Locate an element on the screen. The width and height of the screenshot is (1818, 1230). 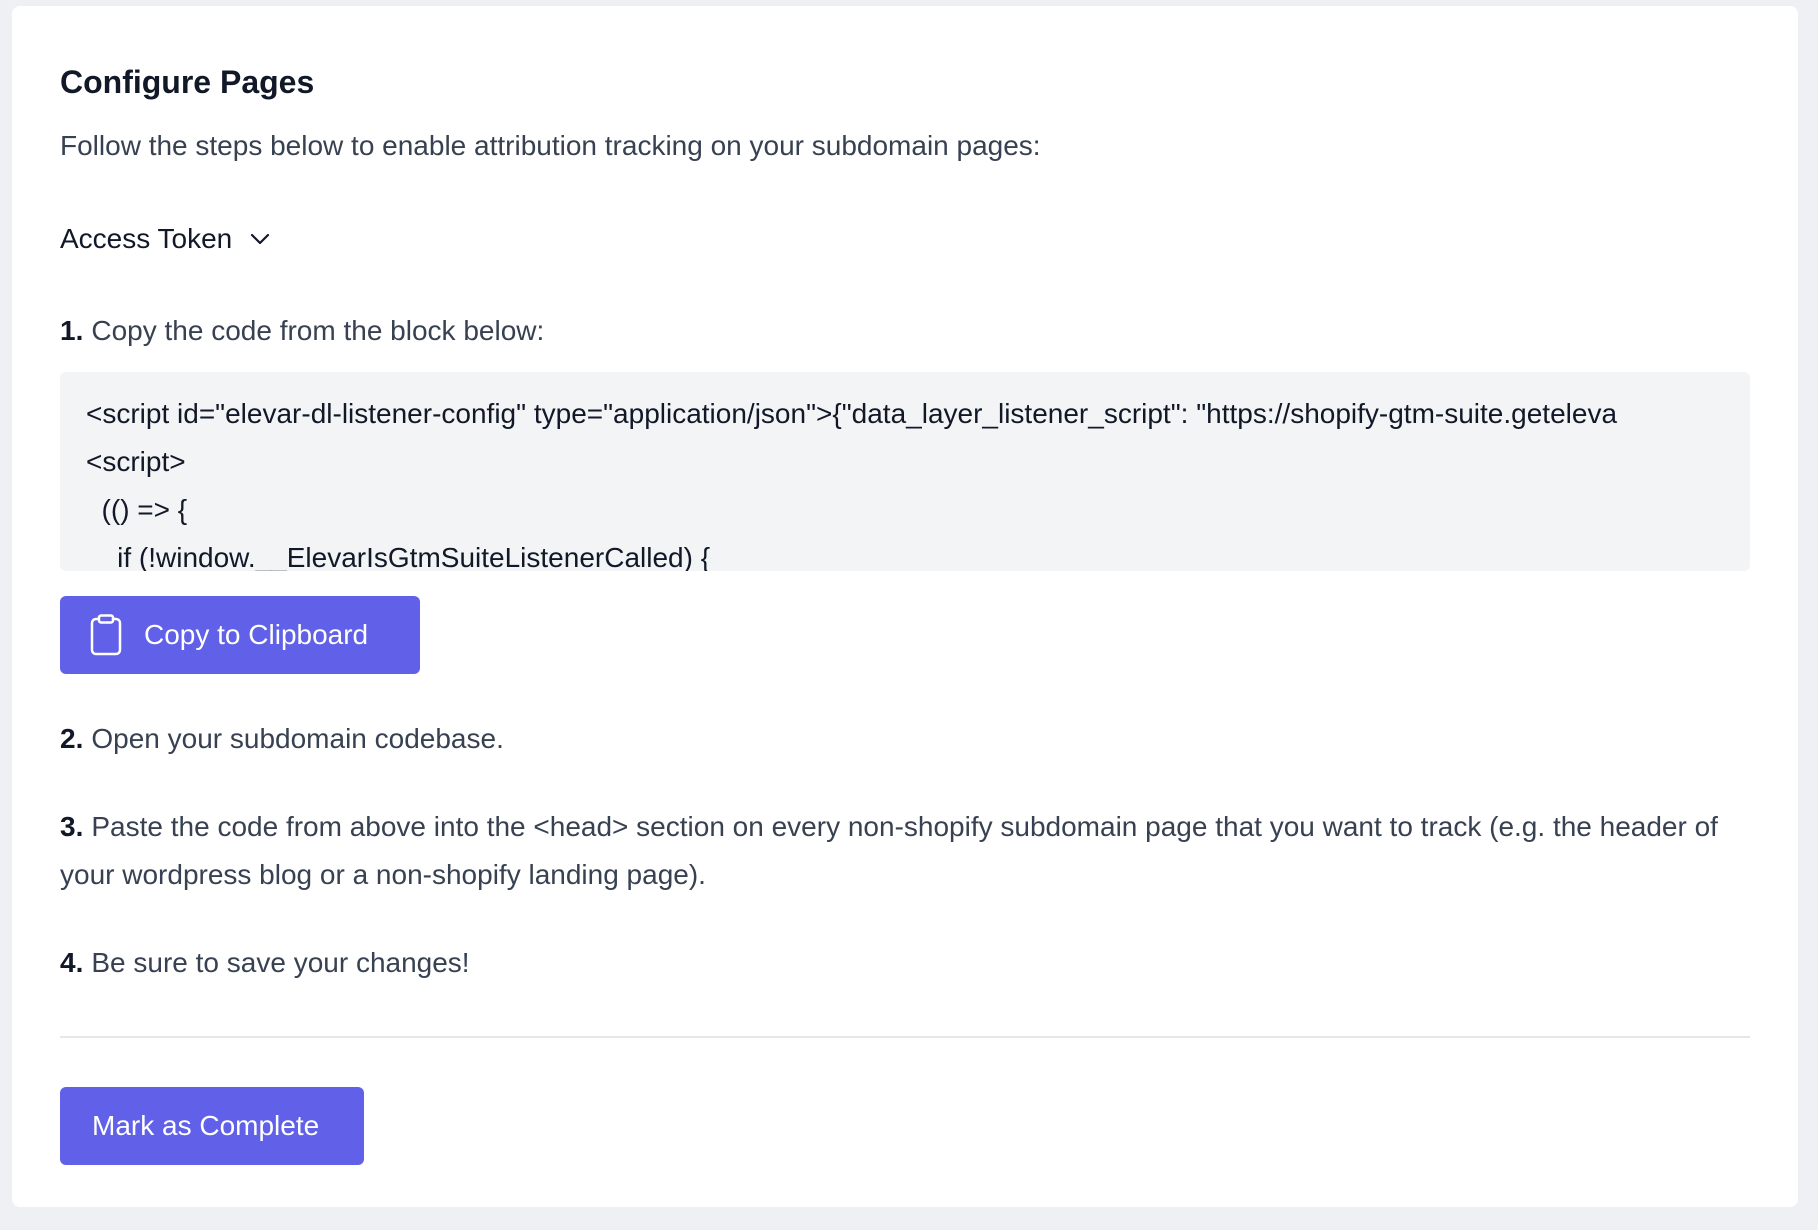
page-title: Configure Pages is located at coordinates (187, 82).